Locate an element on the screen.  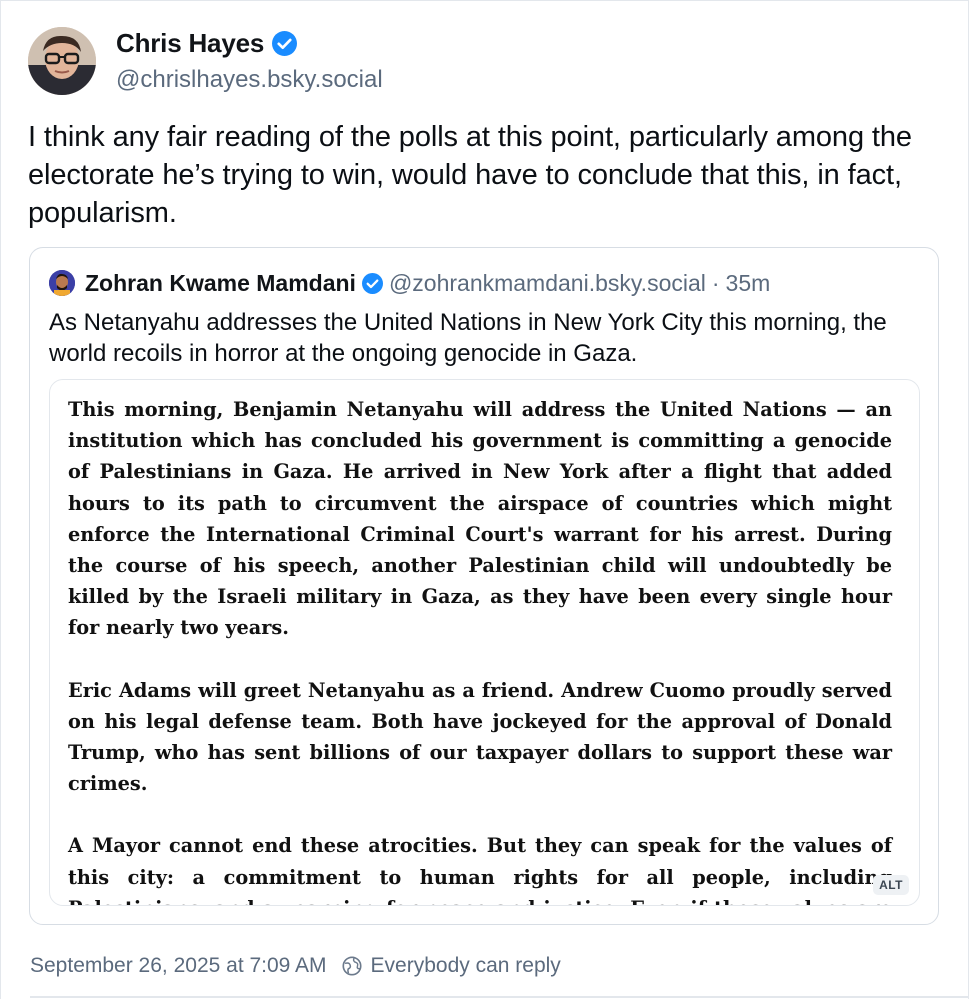
quoted-avatar-image is located at coordinates (62, 283).